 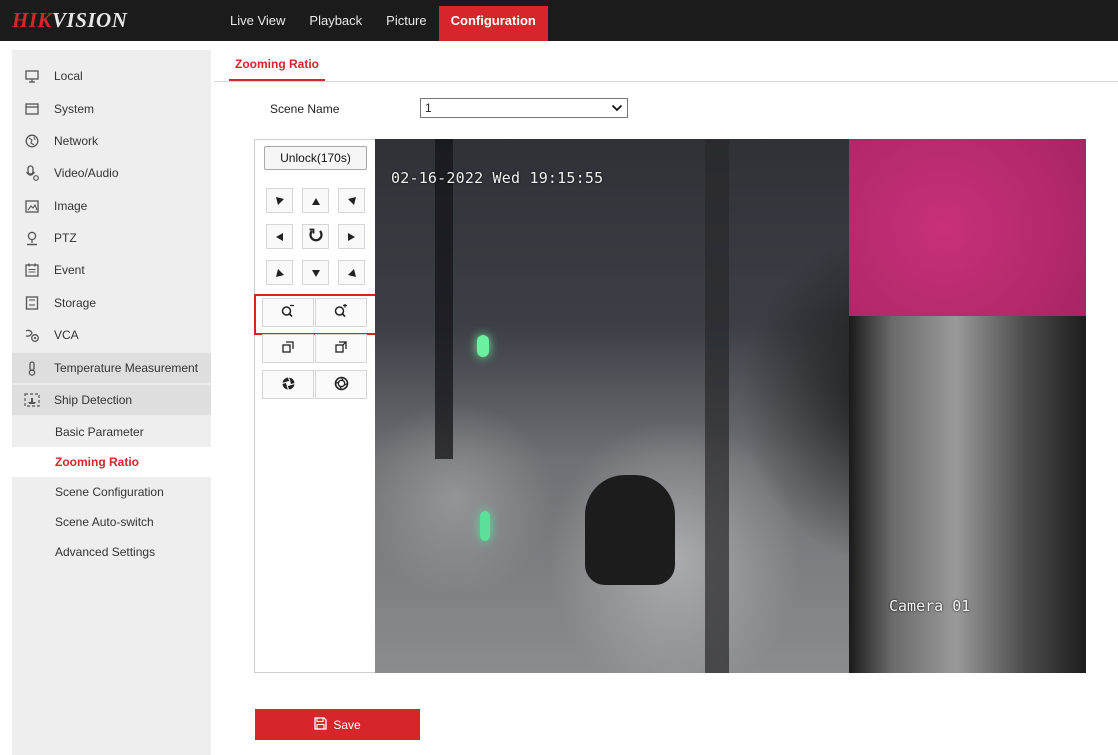 What do you see at coordinates (111, 76) in the screenshot?
I see `sidebar-item-local: Local` at bounding box center [111, 76].